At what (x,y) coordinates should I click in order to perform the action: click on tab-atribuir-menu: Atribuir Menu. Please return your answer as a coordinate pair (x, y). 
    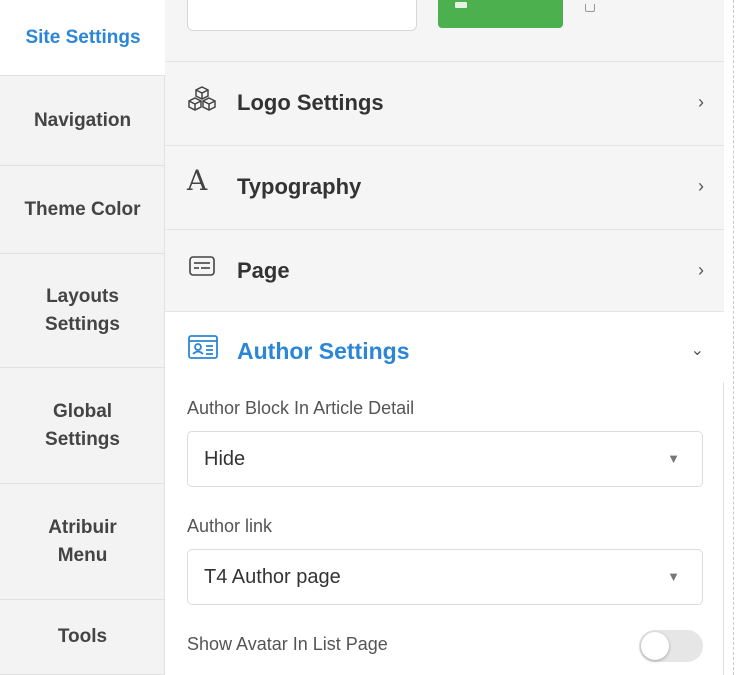
    Looking at the image, I should click on (82, 542).